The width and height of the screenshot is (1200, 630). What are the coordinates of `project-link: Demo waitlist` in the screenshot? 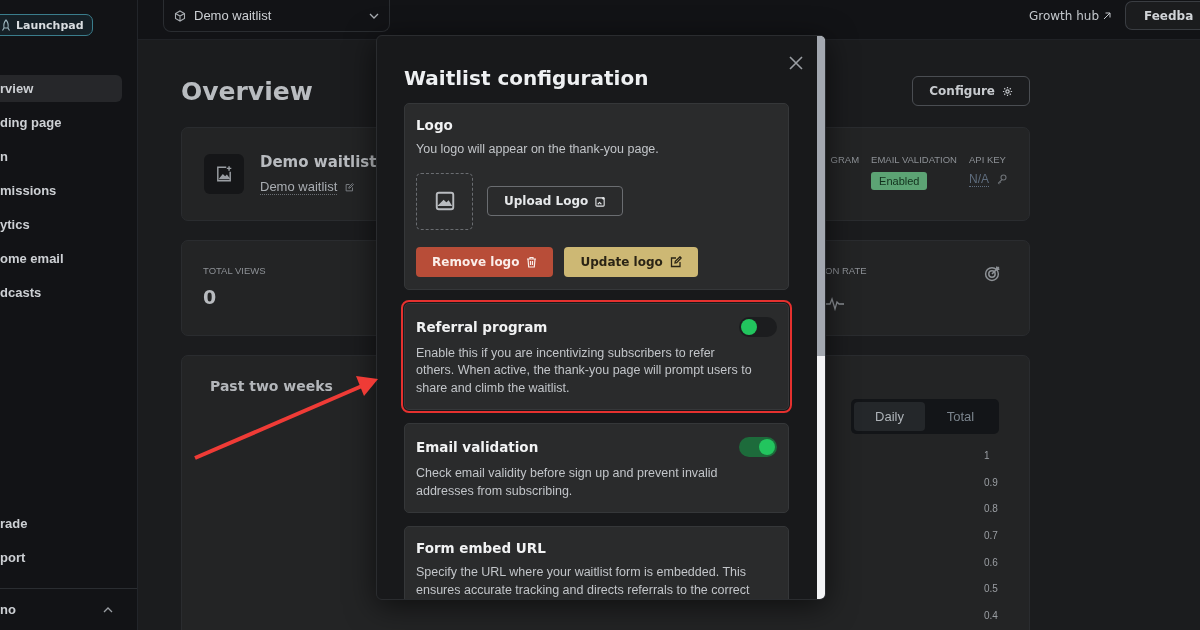 It's located at (299, 187).